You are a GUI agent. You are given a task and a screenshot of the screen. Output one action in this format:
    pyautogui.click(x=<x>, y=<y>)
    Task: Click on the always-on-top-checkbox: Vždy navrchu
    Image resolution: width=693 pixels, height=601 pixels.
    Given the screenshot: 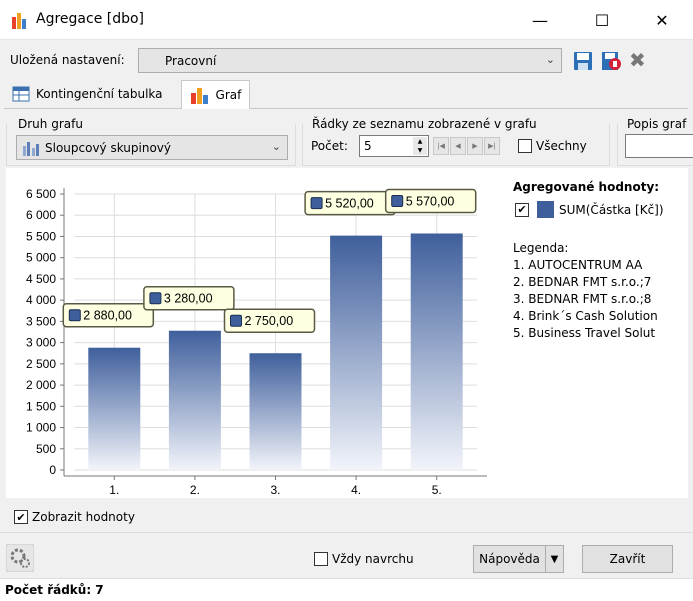 What is the action you would take?
    pyautogui.click(x=364, y=559)
    